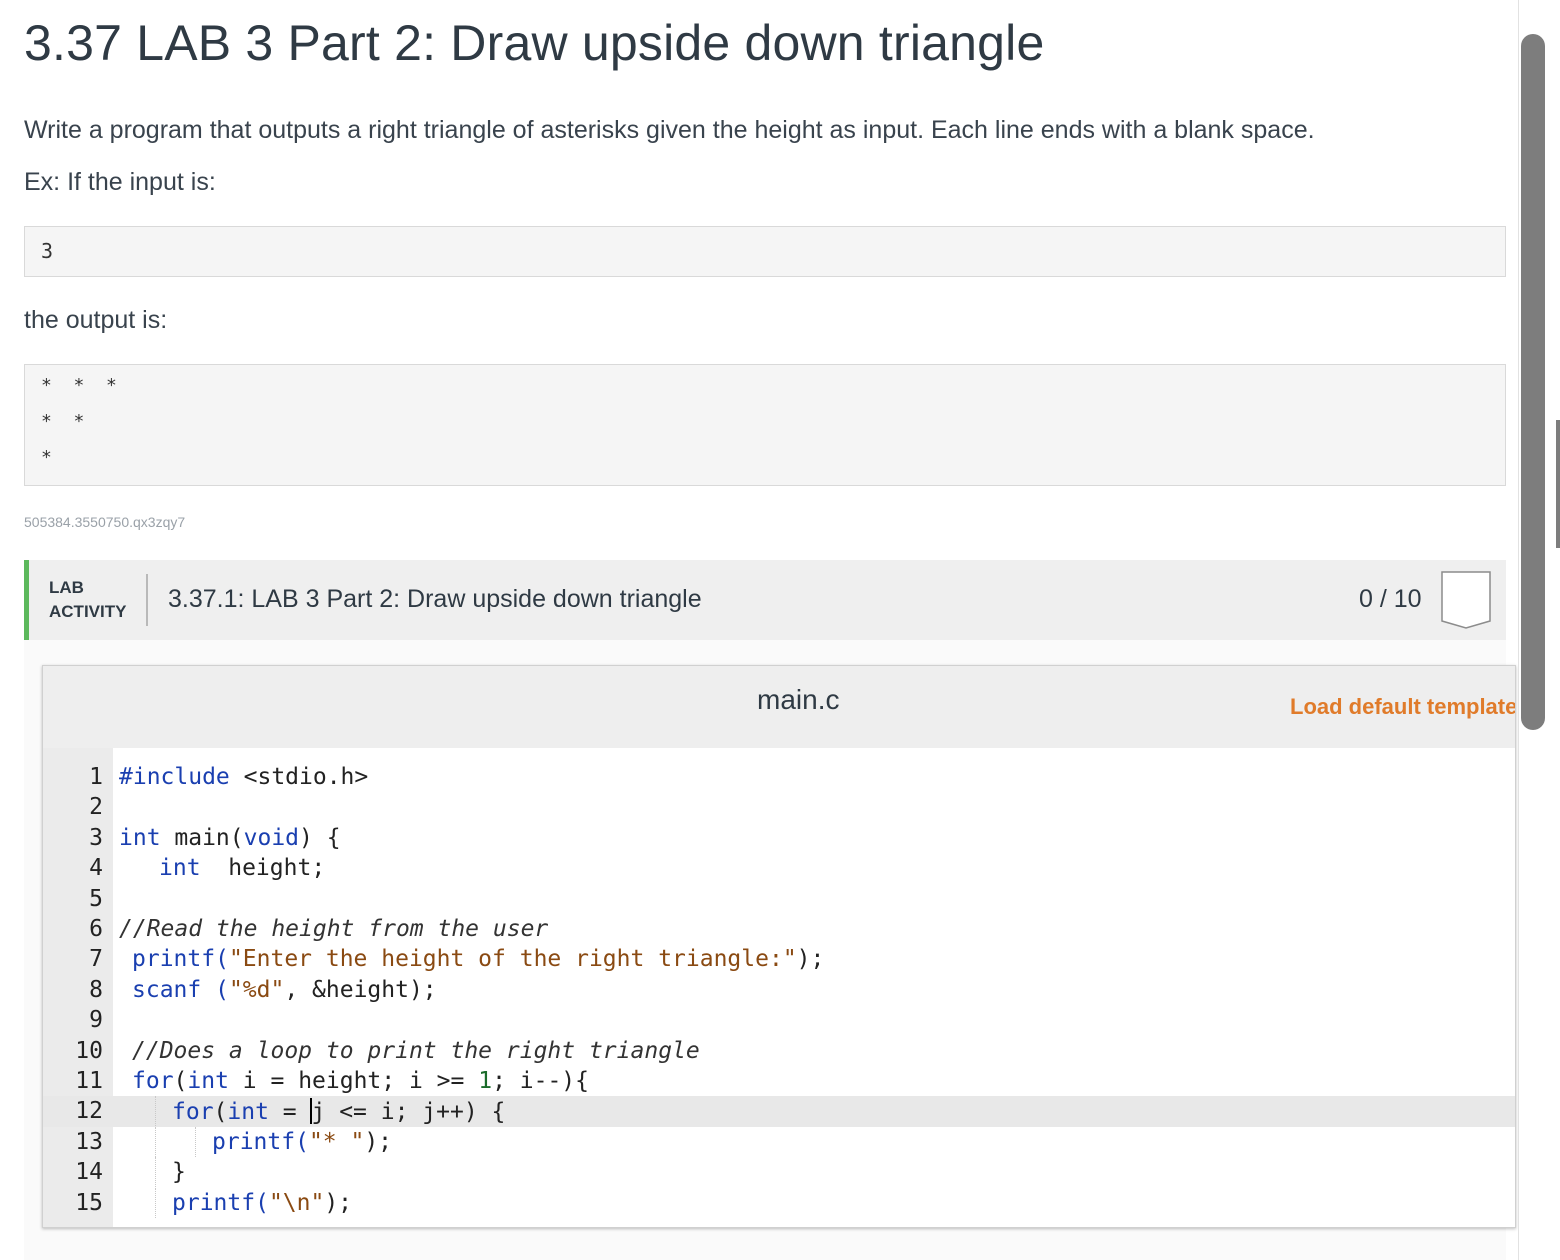  I want to click on example-output-line: *, so click(46, 457).